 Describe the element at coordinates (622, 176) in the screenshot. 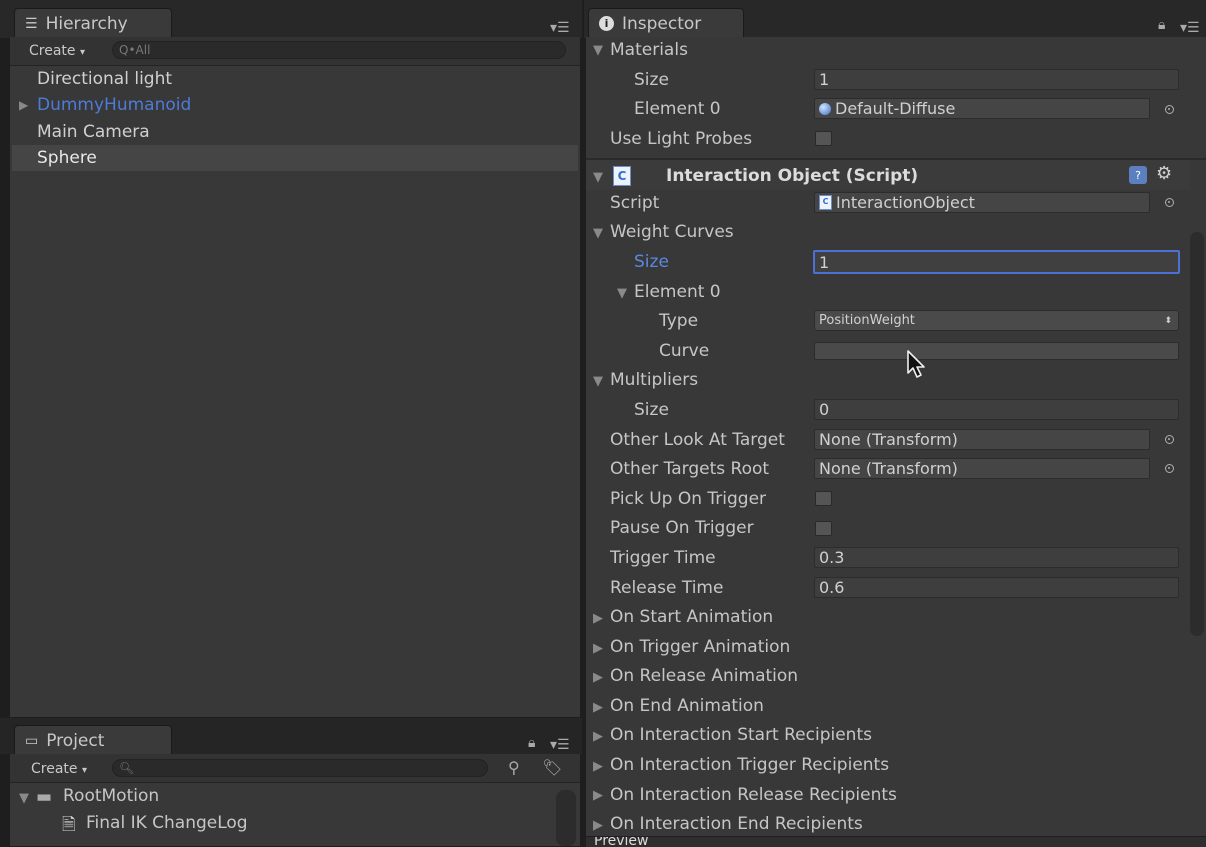

I see `script-icon: C` at that location.